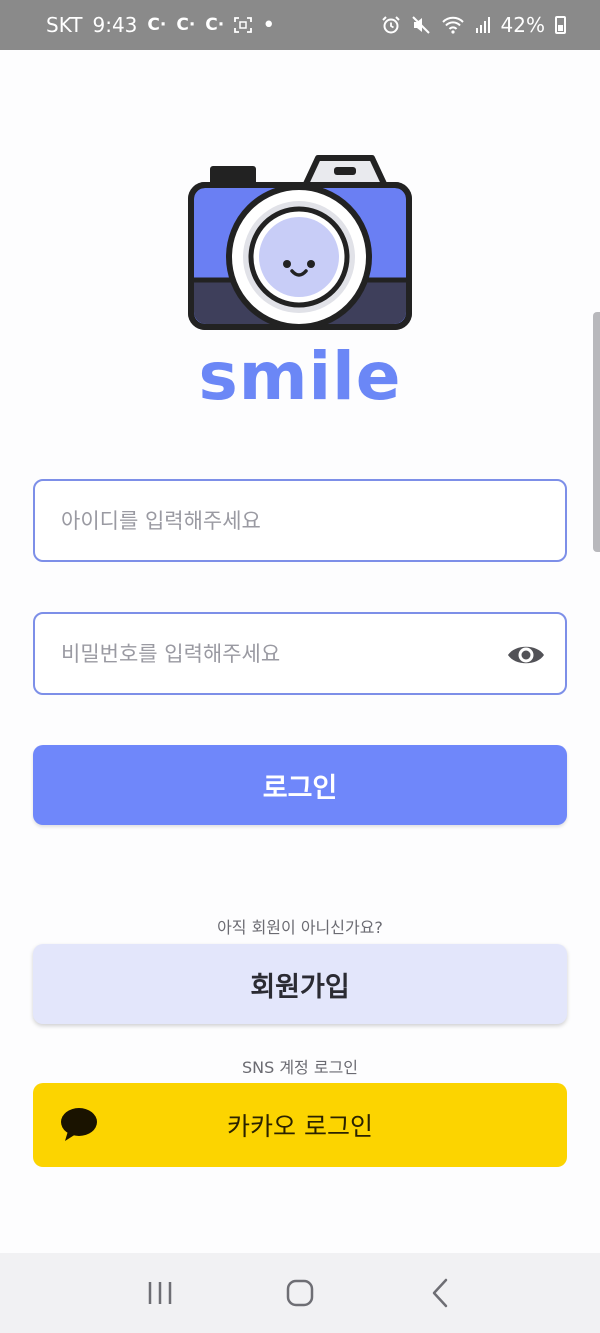 This screenshot has width=600, height=1333. What do you see at coordinates (560, 25) in the screenshot?
I see `battery-icon` at bounding box center [560, 25].